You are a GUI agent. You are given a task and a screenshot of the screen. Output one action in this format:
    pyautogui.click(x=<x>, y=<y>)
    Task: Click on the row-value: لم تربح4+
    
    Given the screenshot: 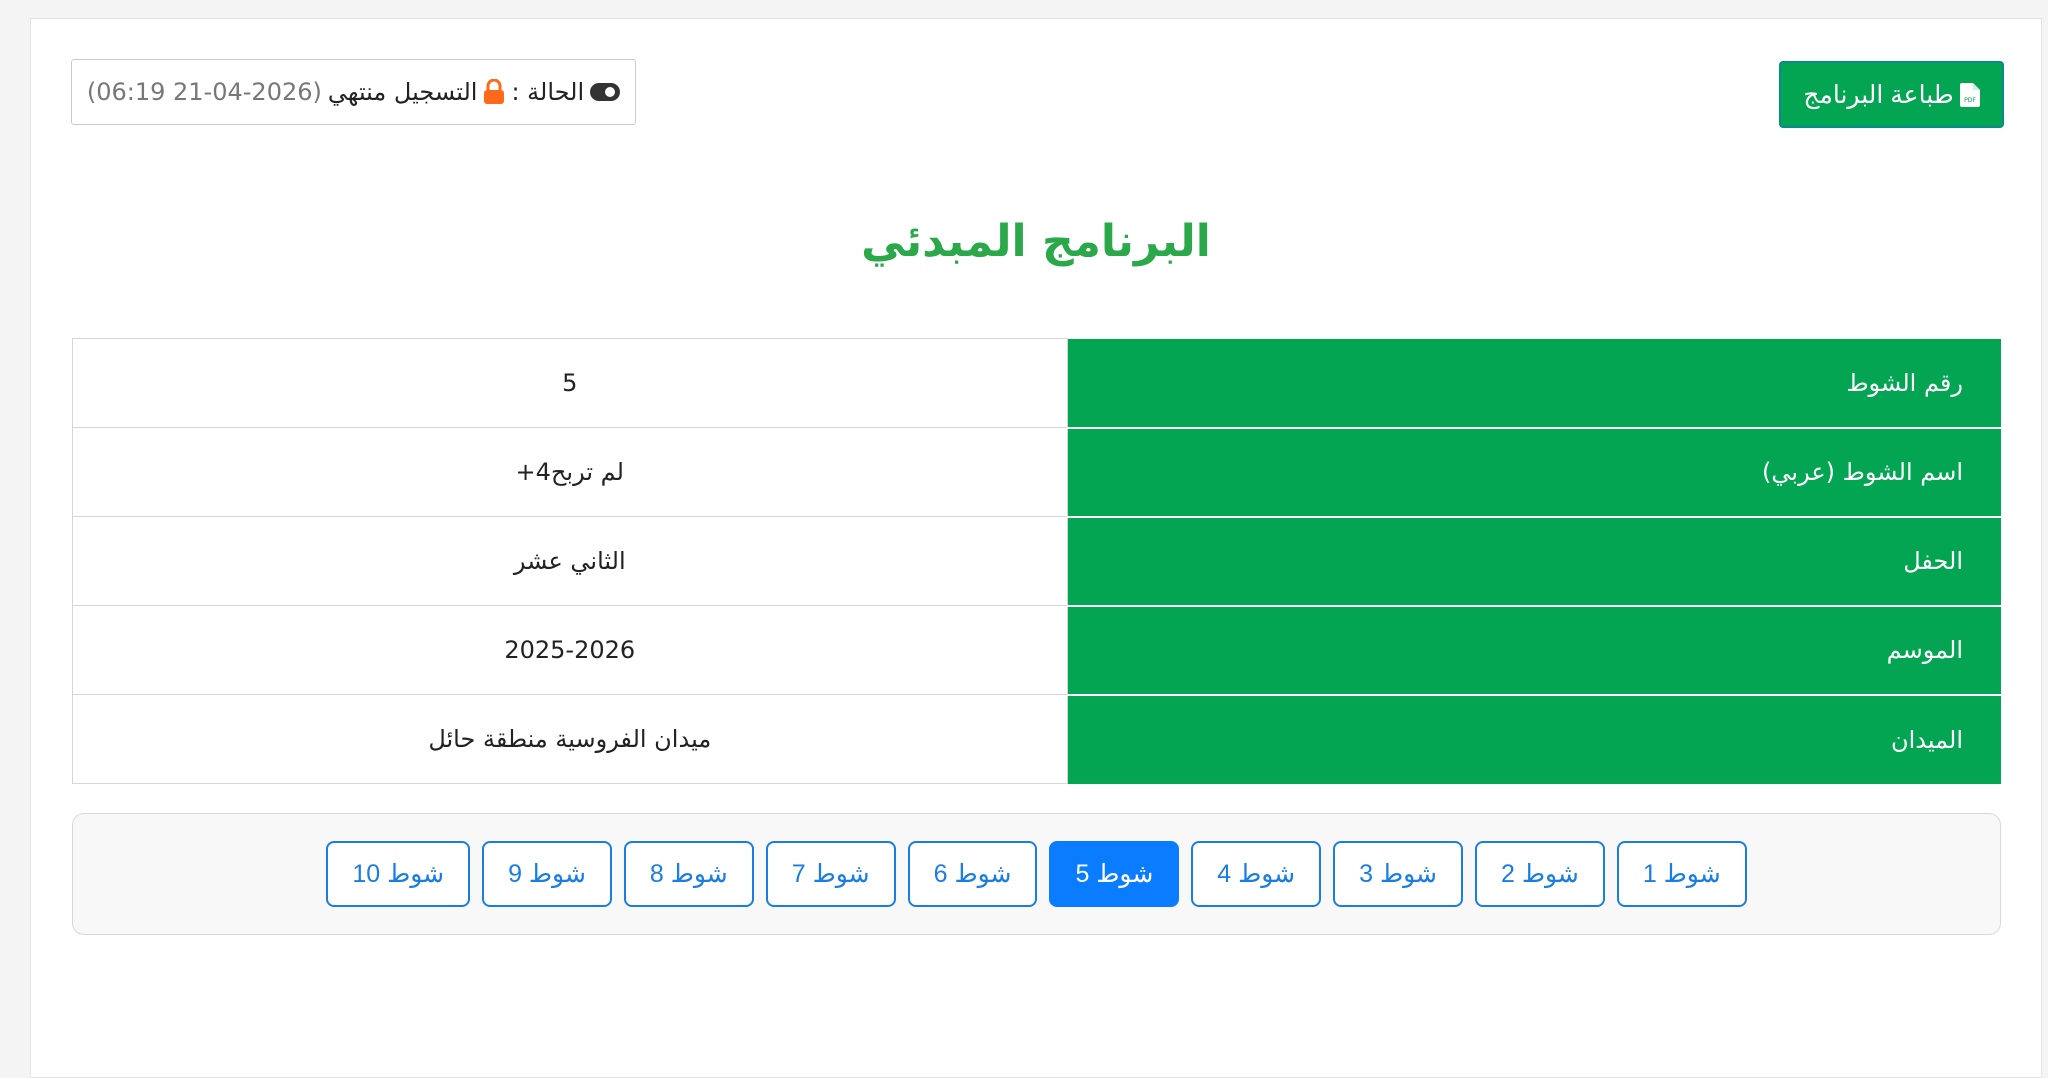 What is the action you would take?
    pyautogui.click(x=570, y=472)
    